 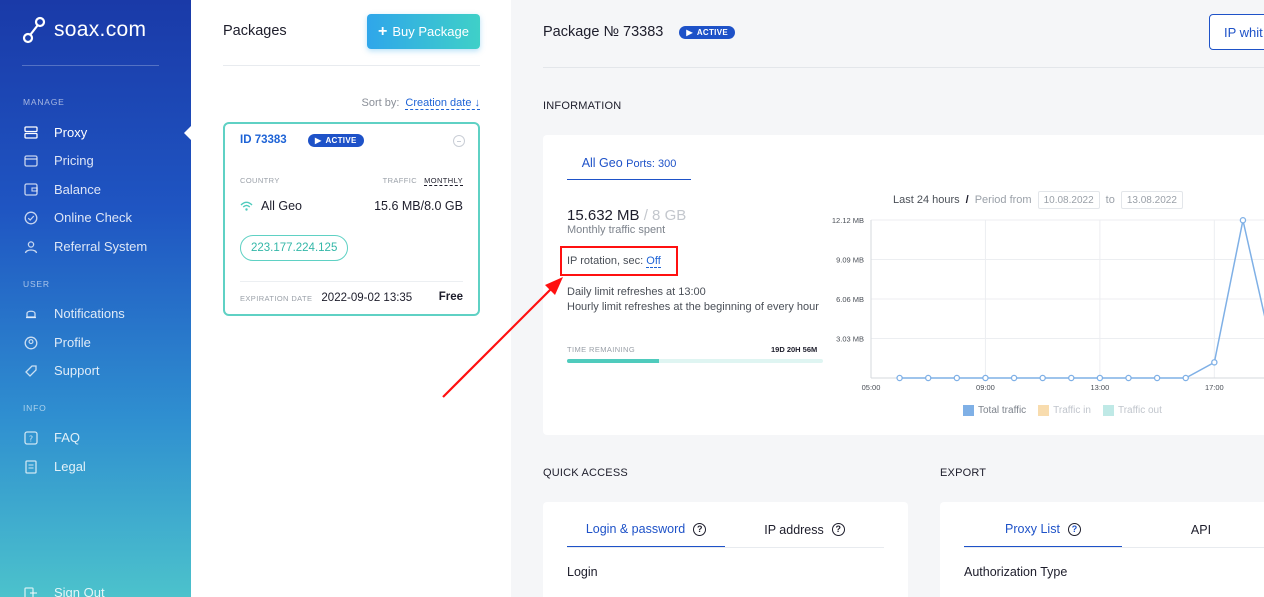 What do you see at coordinates (276, 298) in the screenshot?
I see `expiration-label: EXPIRATION DATE` at bounding box center [276, 298].